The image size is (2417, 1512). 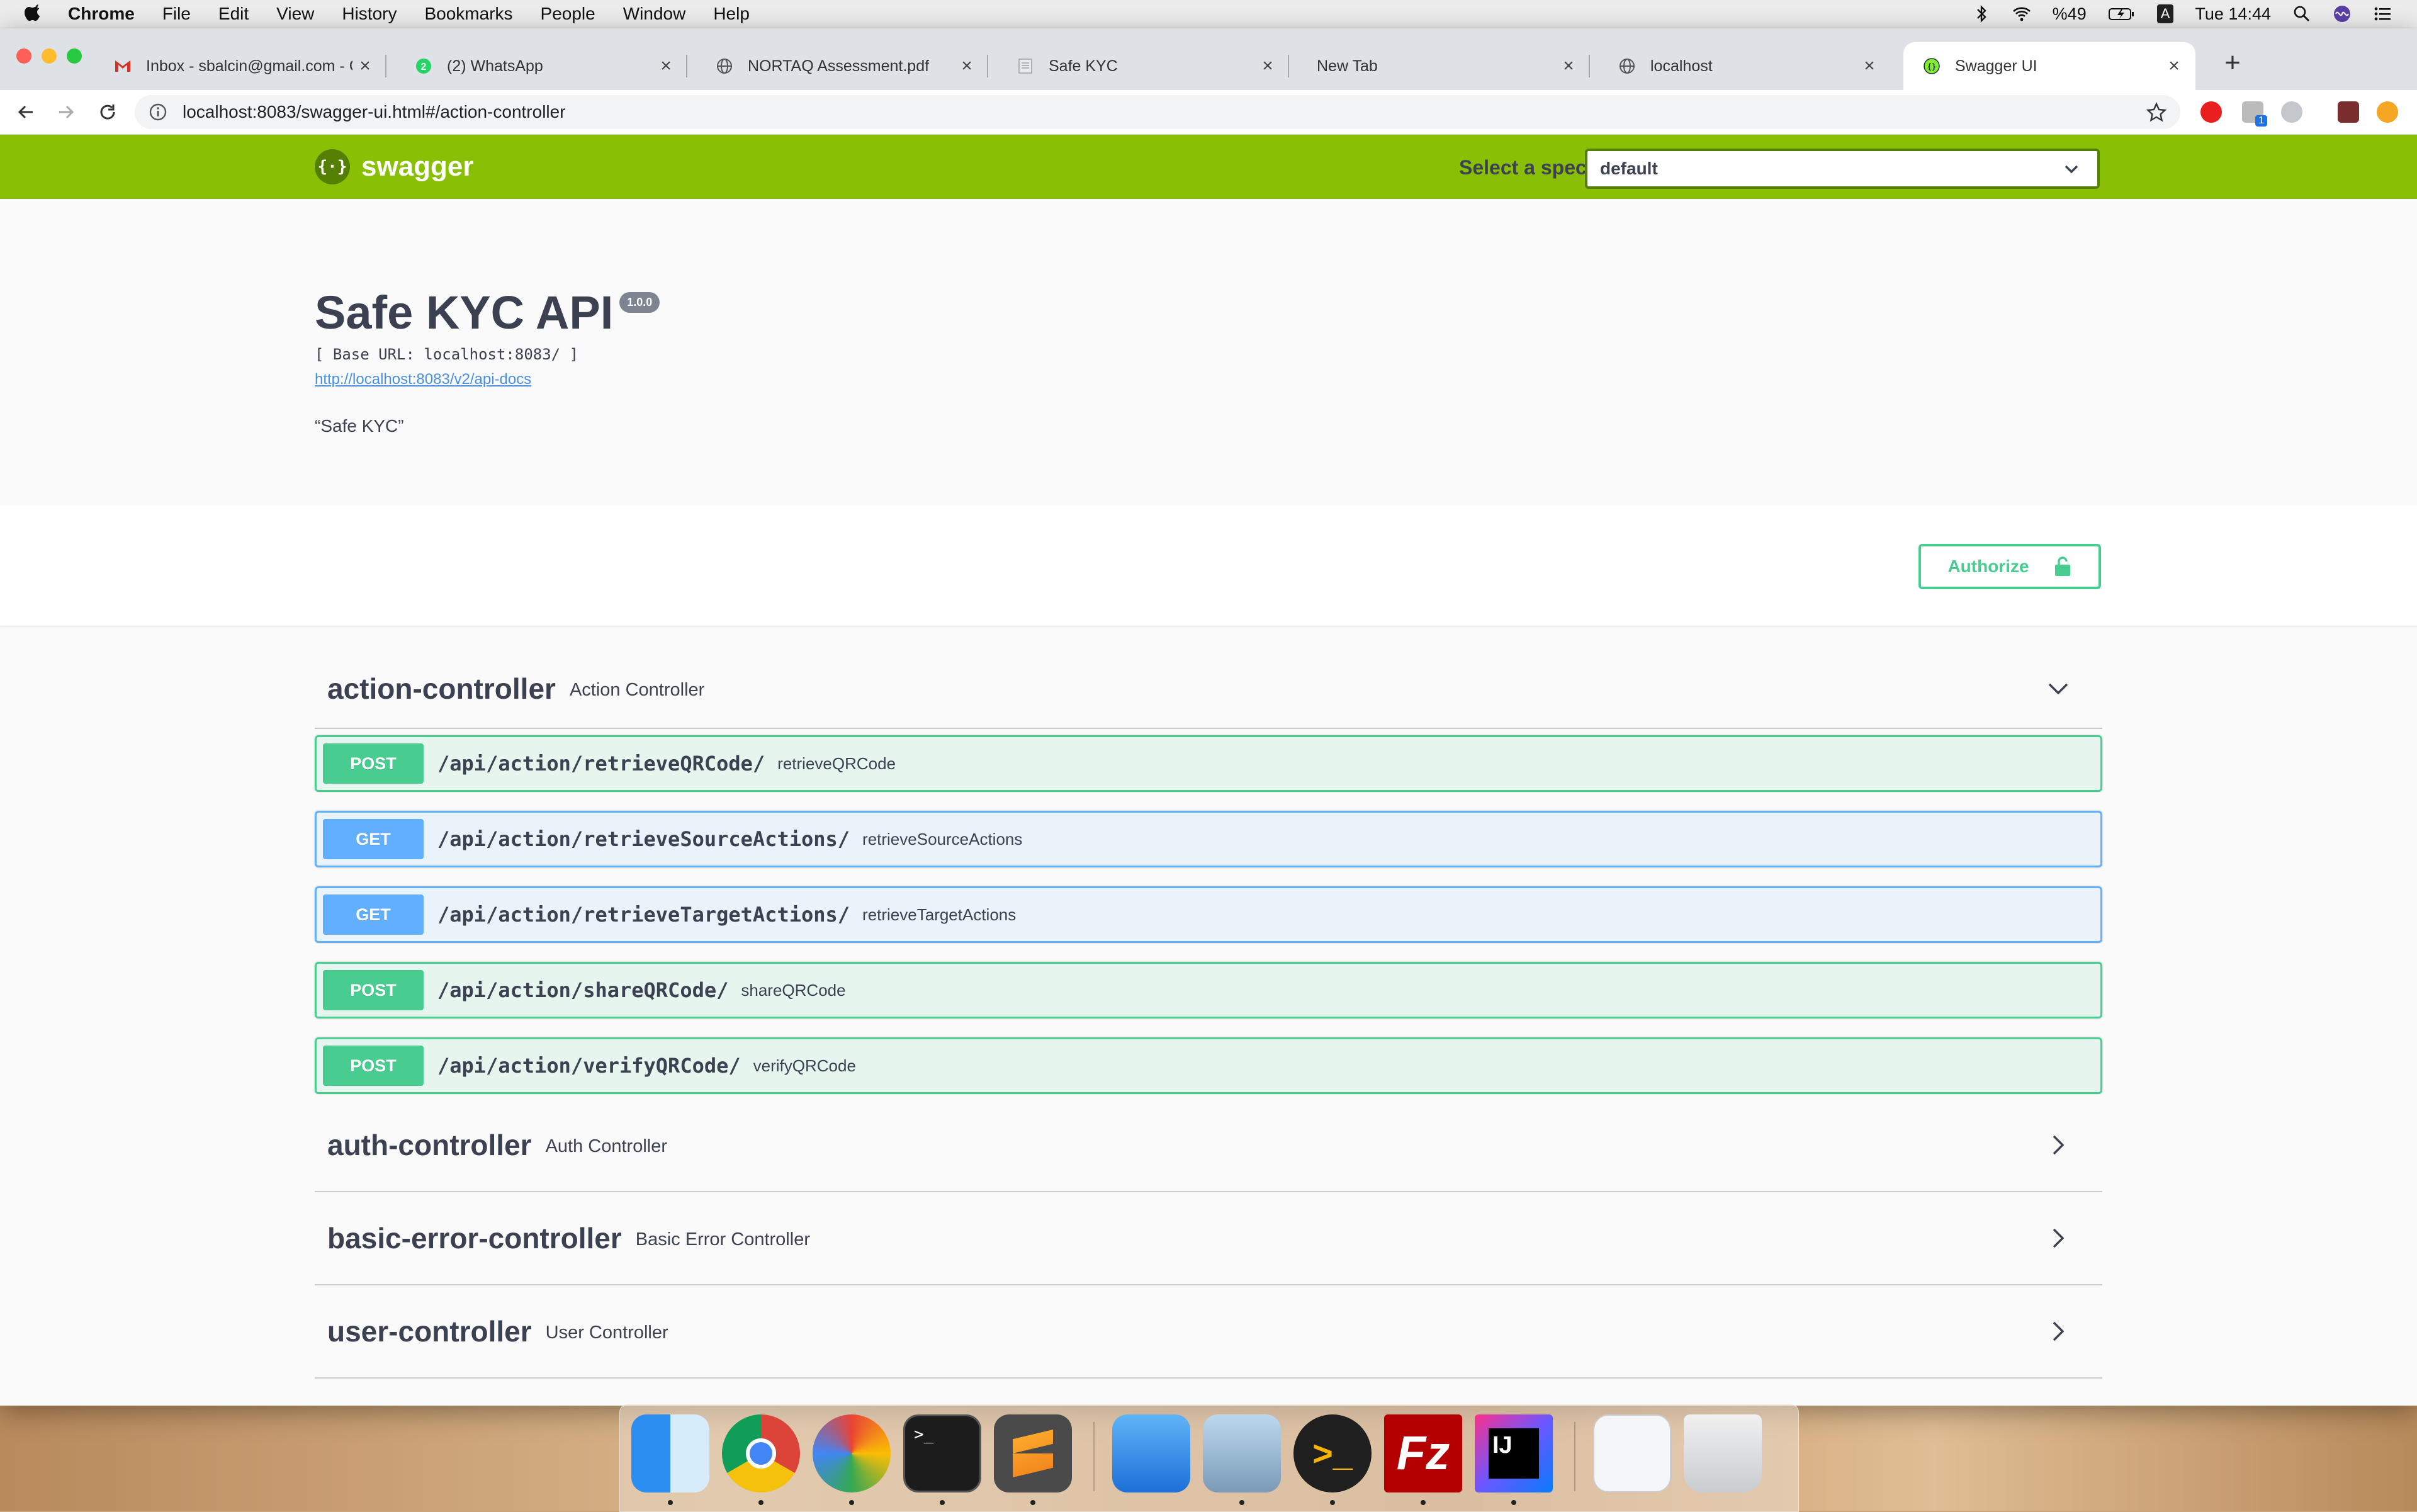 What do you see at coordinates (1151, 1453) in the screenshot?
I see `xcode-simulator-icon` at bounding box center [1151, 1453].